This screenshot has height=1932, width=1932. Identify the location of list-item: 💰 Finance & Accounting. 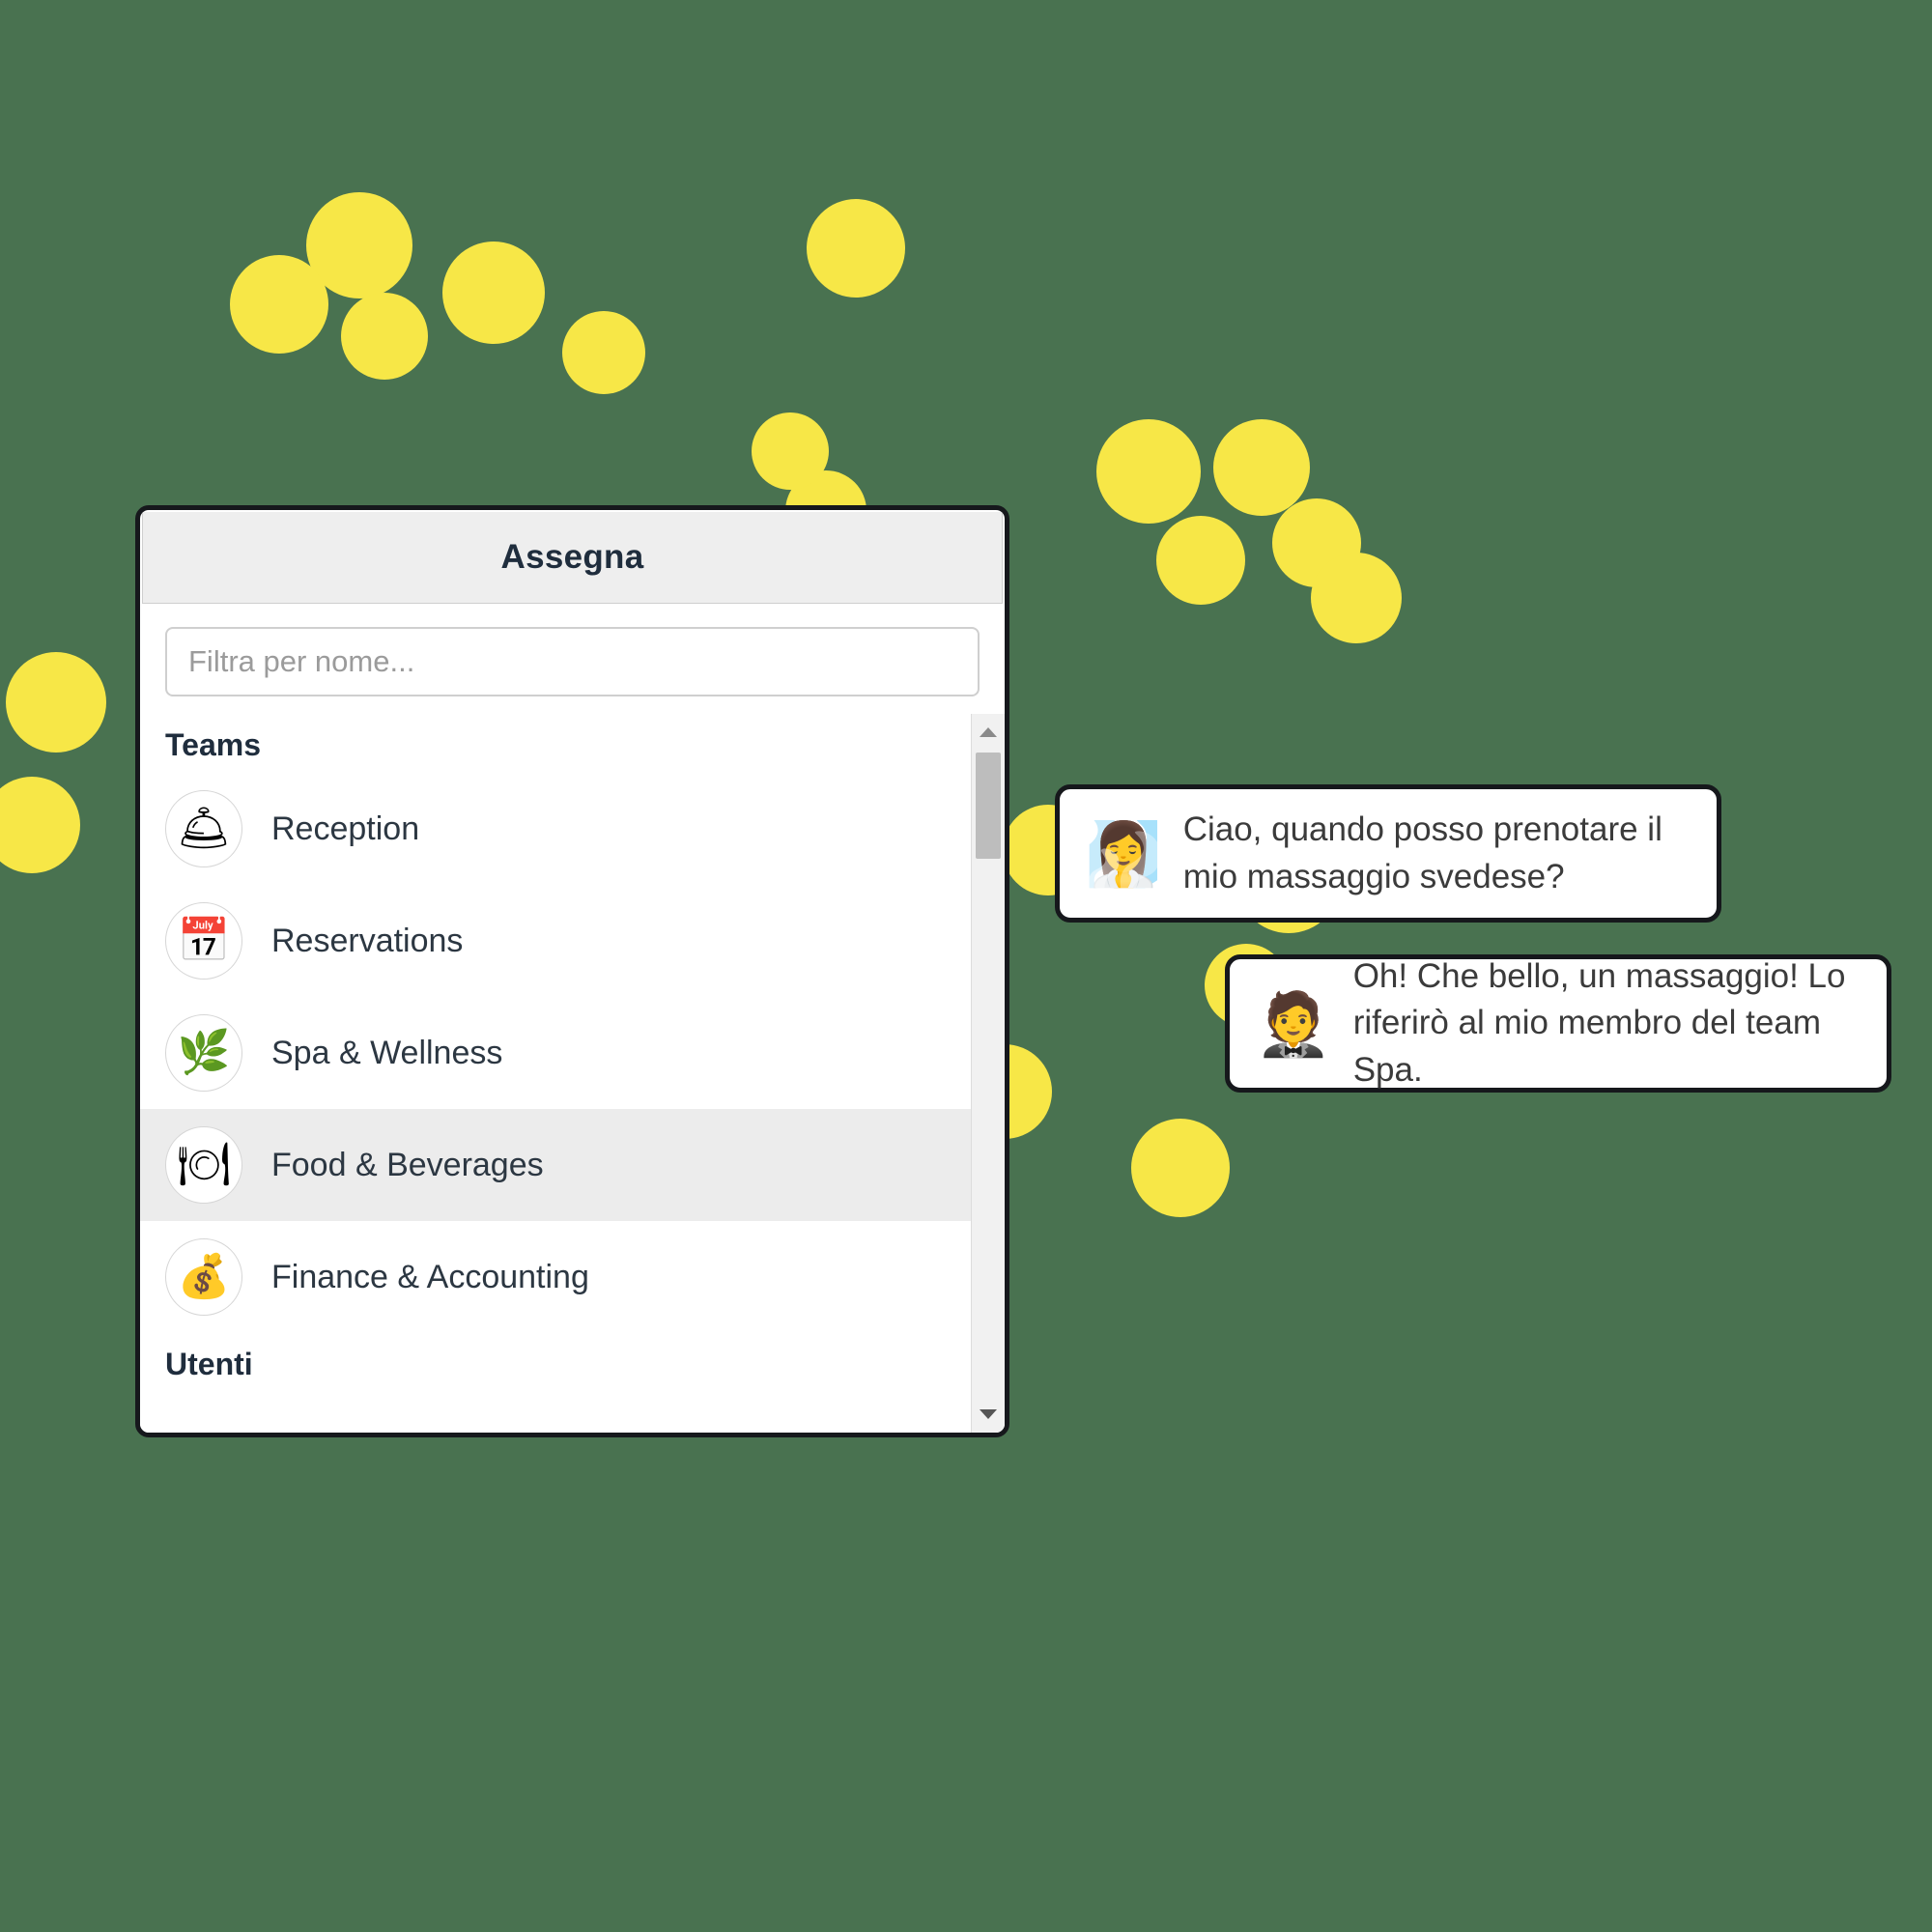
(555, 1277).